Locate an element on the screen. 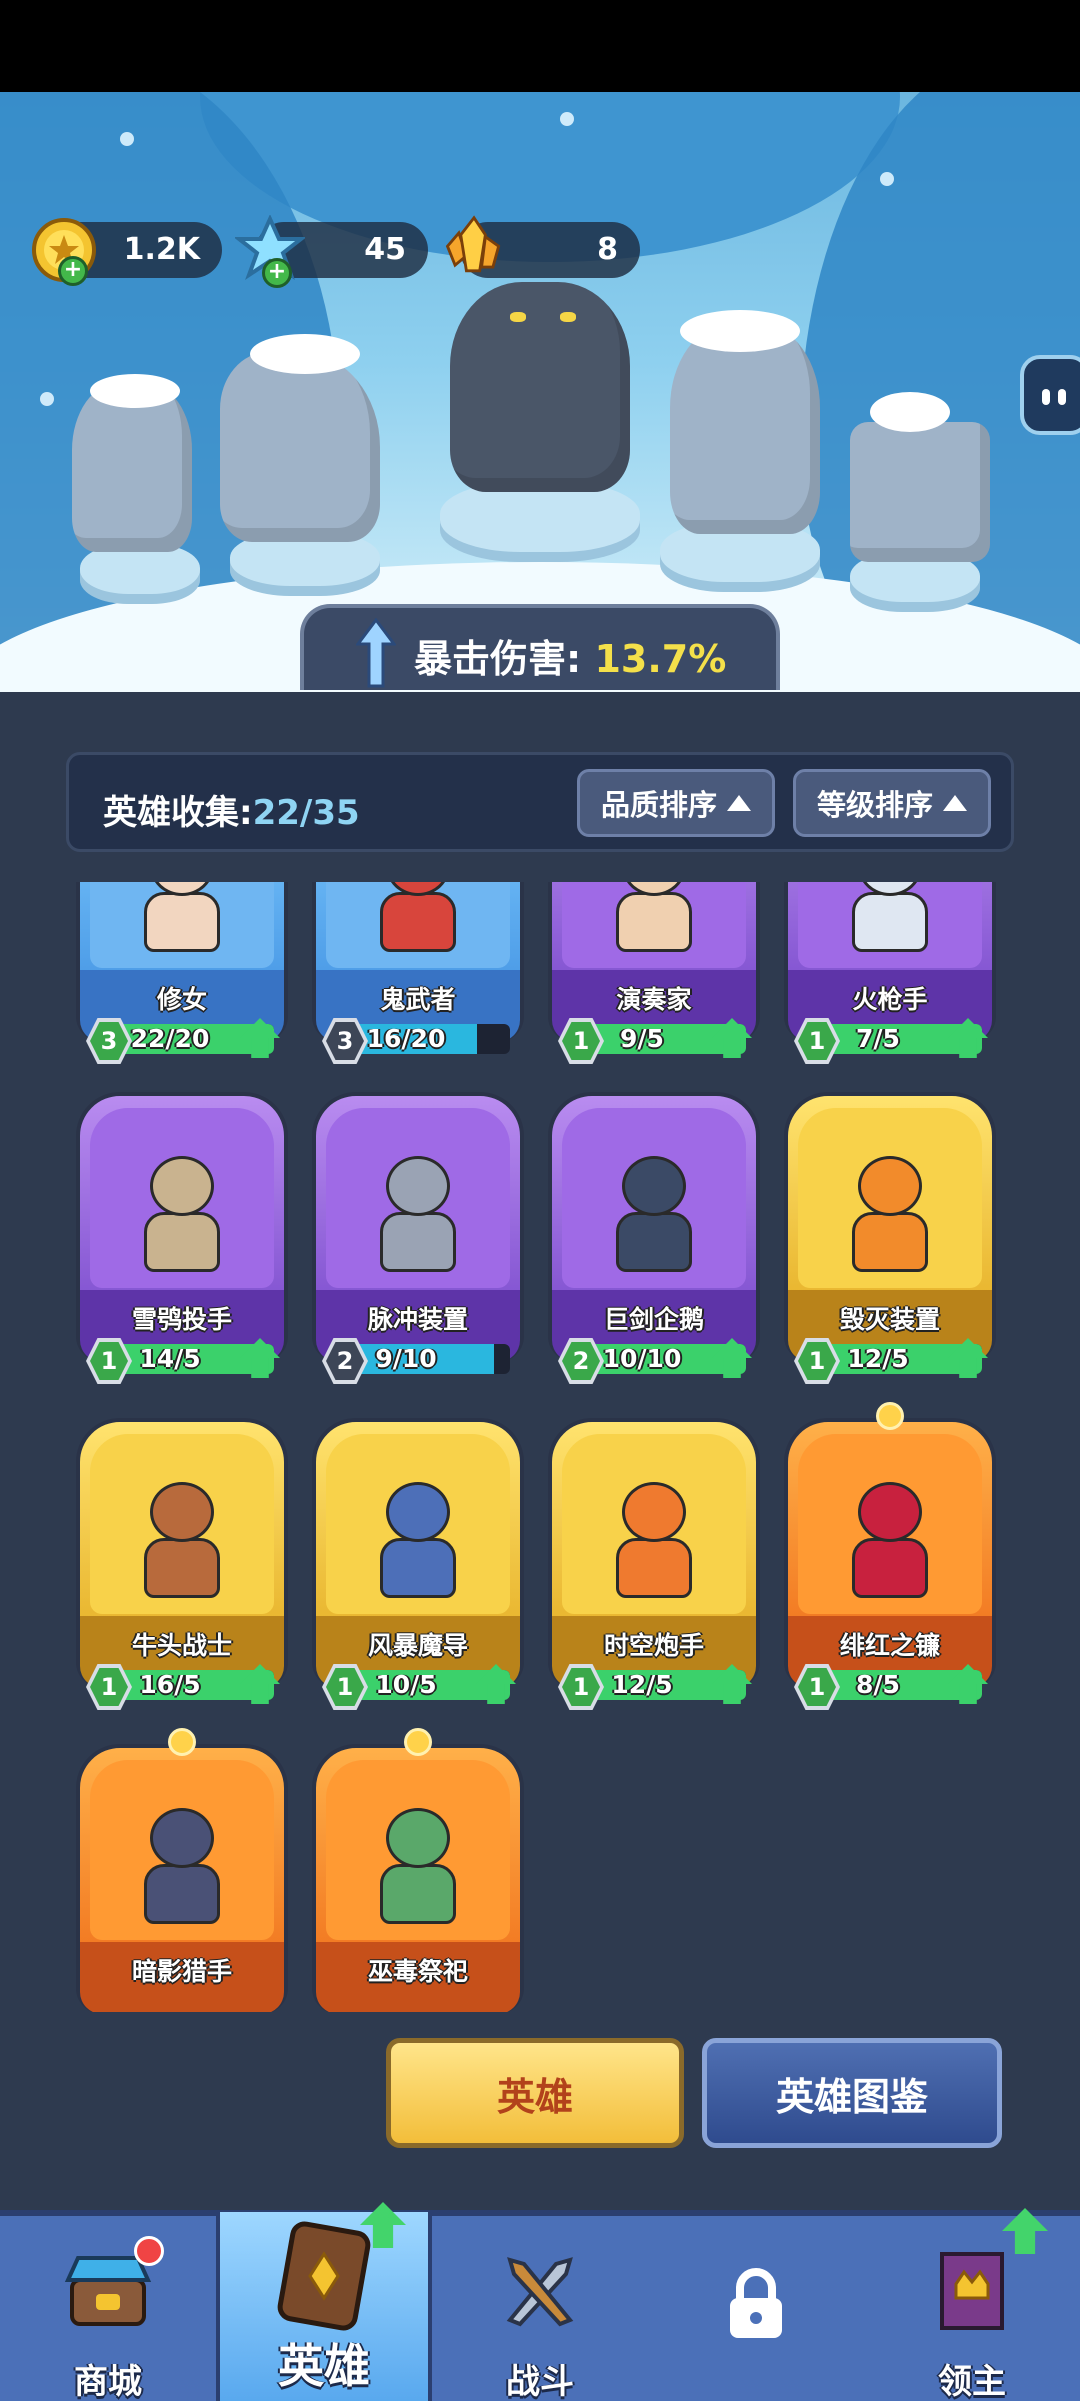 The image size is (1080, 2401). hero-shard-progress: 16/20 3 is located at coordinates (418, 1041).